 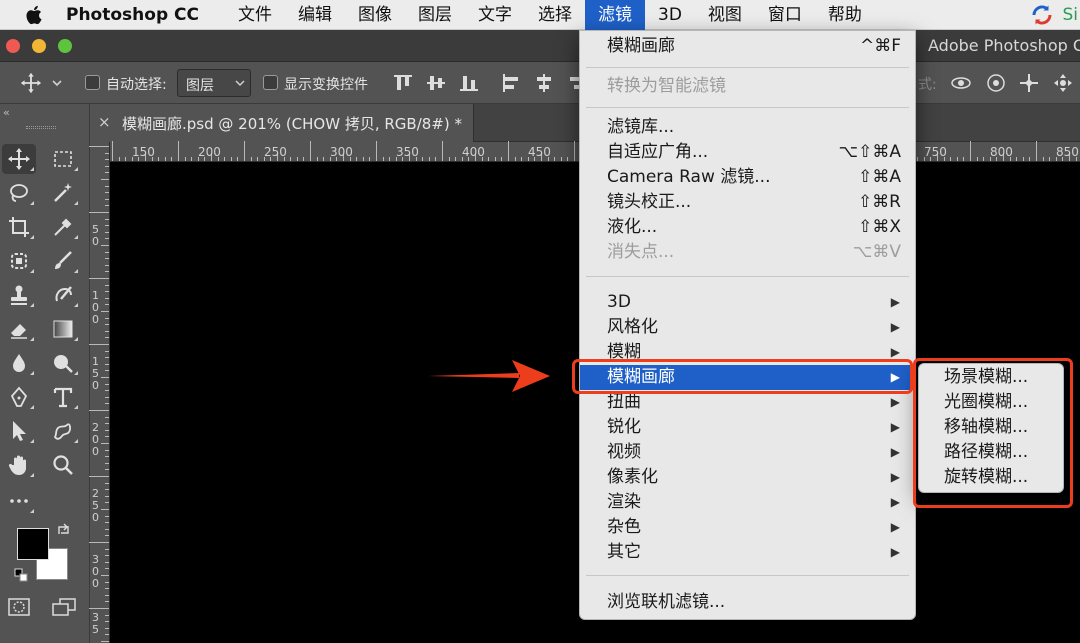 I want to click on menu-item-other: 其它 ▶, so click(x=747, y=552).